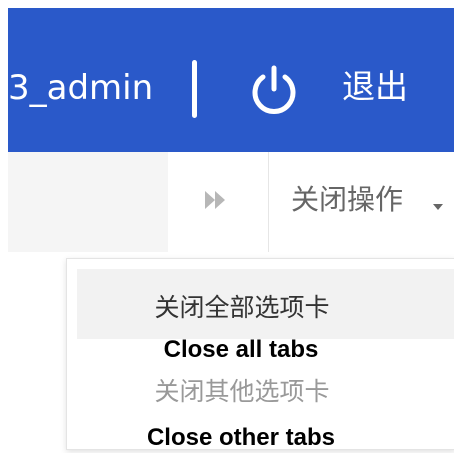 Image resolution: width=454 pixels, height=453 pixels. What do you see at coordinates (241, 349) in the screenshot?
I see `annotation-close-all-tabs: Close all tabs` at bounding box center [241, 349].